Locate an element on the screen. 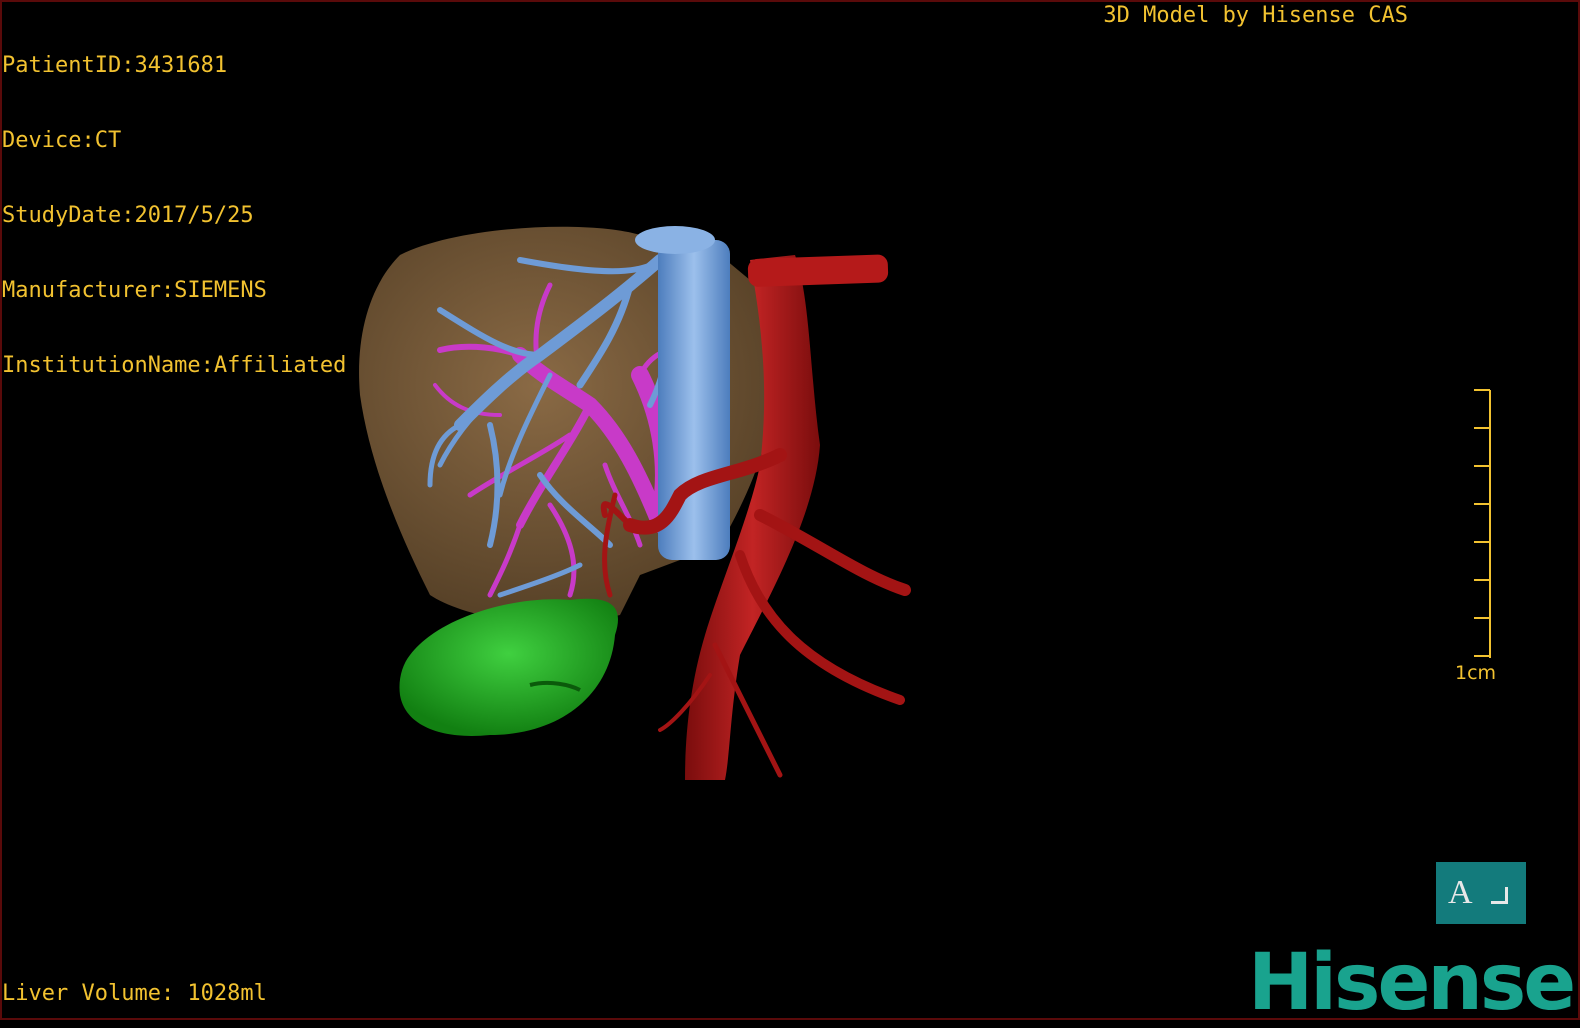 This screenshot has height=1028, width=1580. orientation-axis-icon is located at coordinates (1499, 895).